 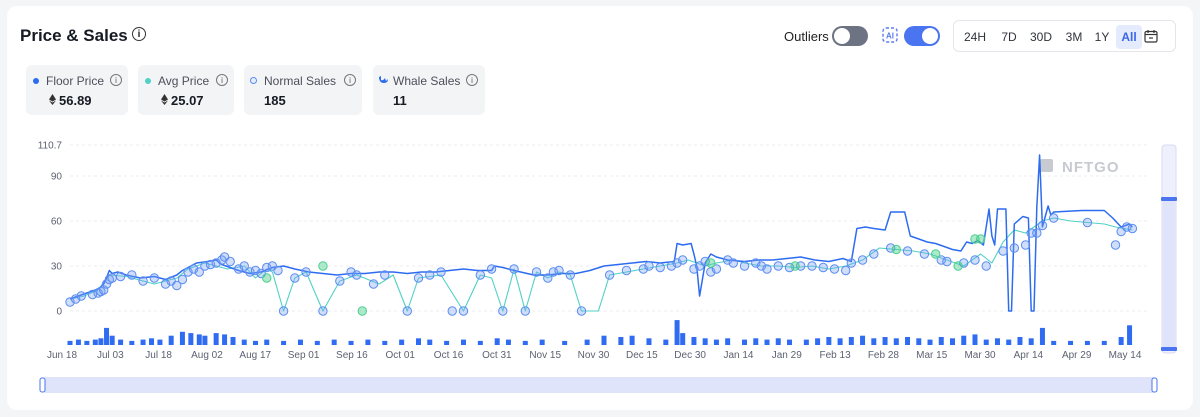 I want to click on x-tick-label: Oct 01, so click(x=400, y=355).